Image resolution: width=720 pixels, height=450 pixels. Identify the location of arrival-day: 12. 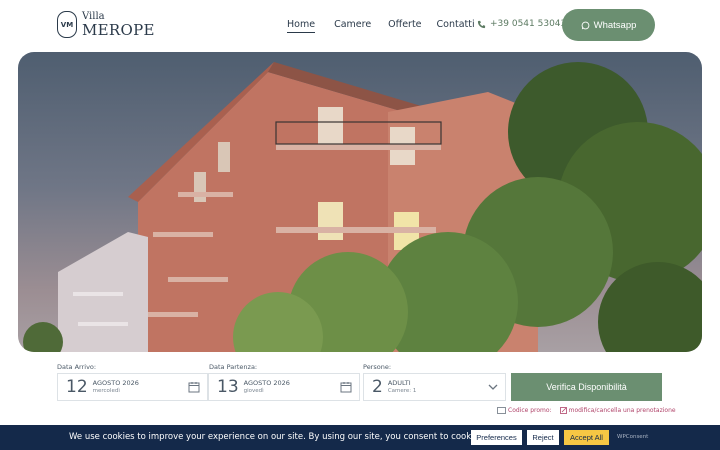
(77, 387).